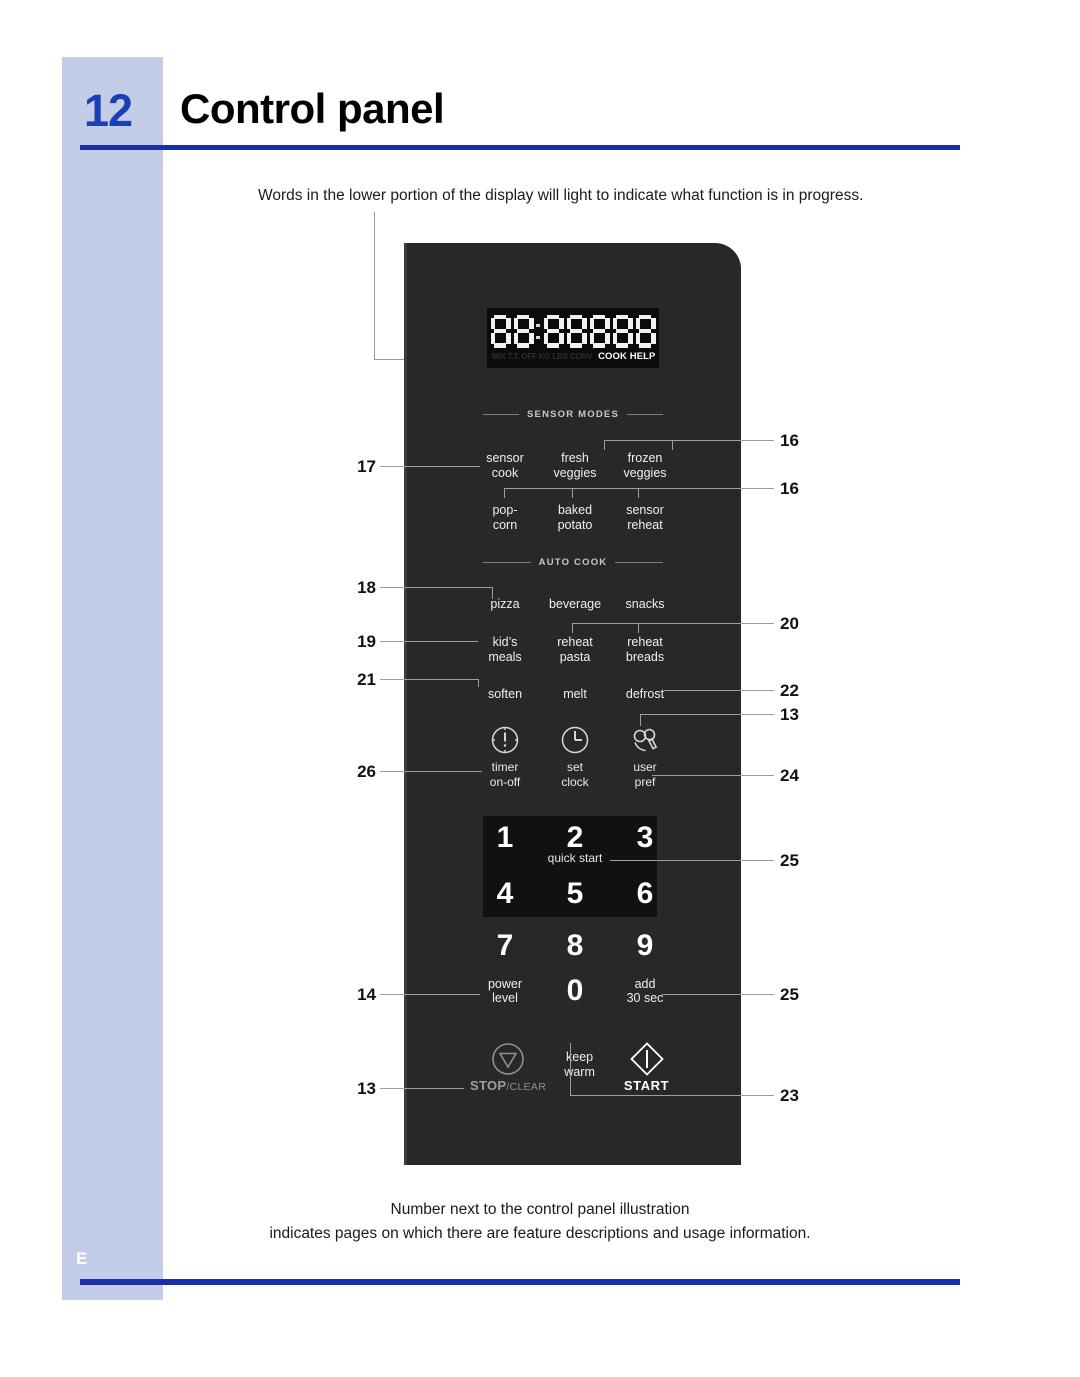 This screenshot has width=1080, height=1377. I want to click on key-stop-clear: STOP/CLEAR, so click(508, 1066).